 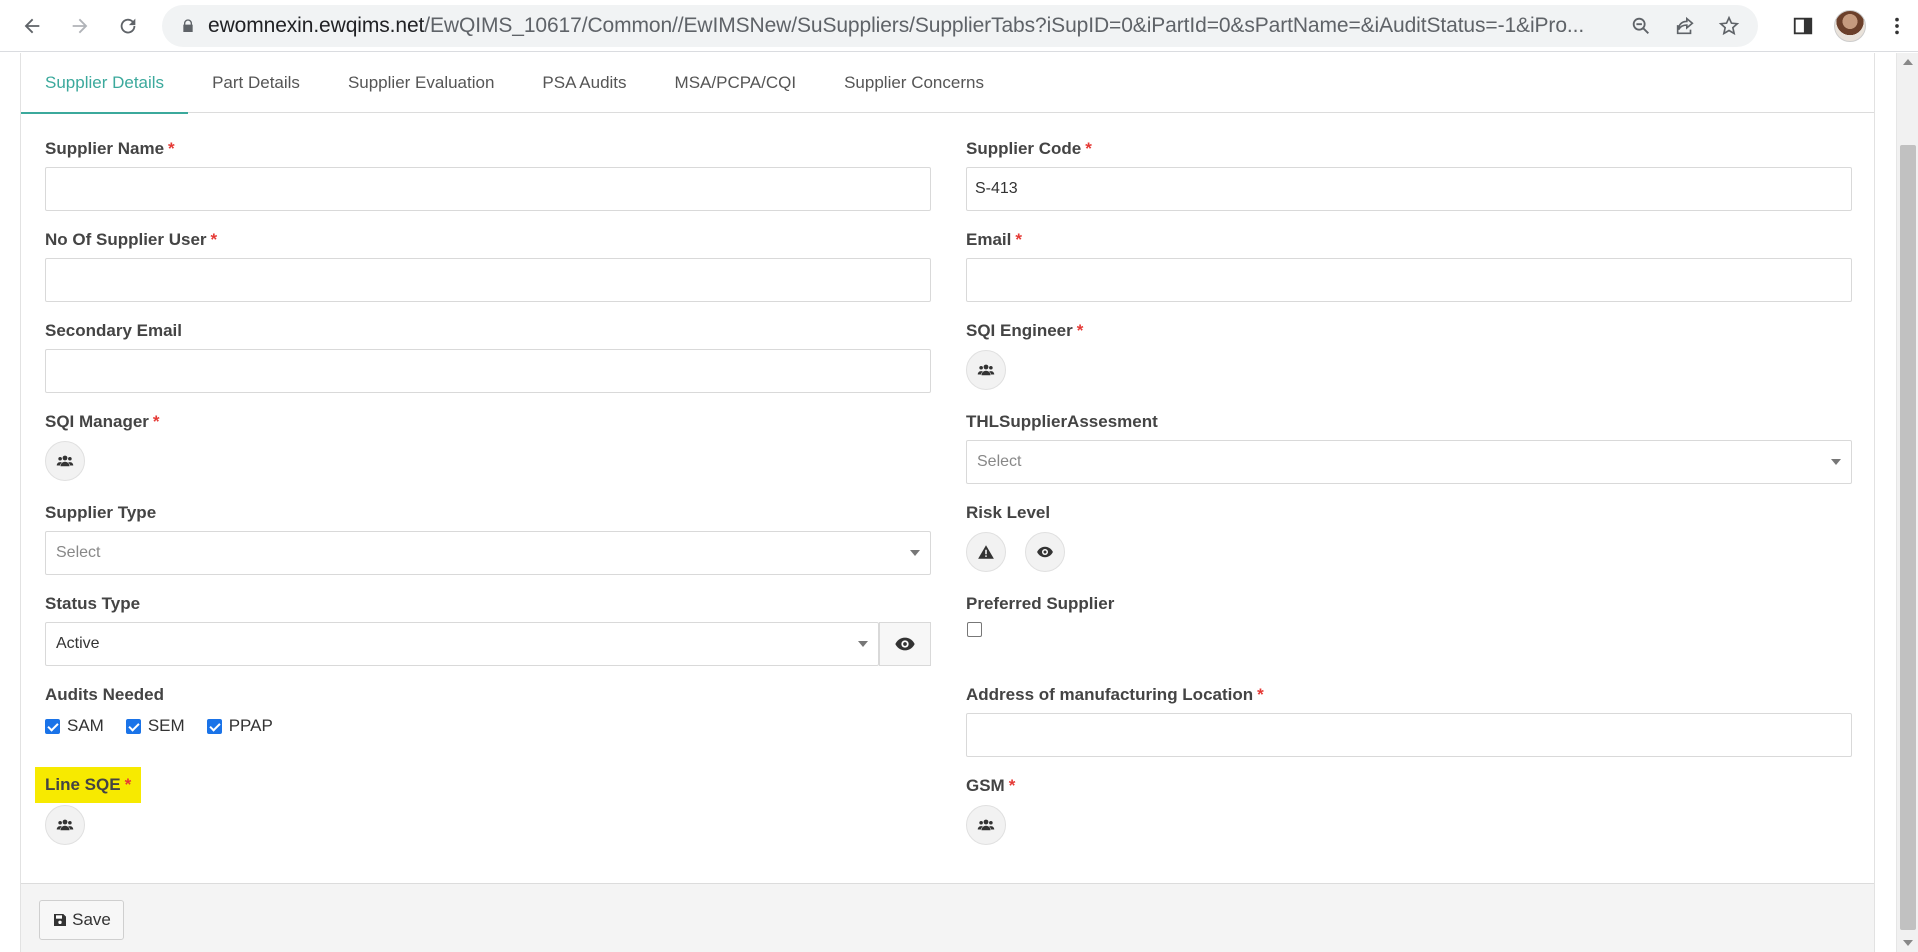 What do you see at coordinates (81, 920) in the screenshot?
I see `save-button: Save` at bounding box center [81, 920].